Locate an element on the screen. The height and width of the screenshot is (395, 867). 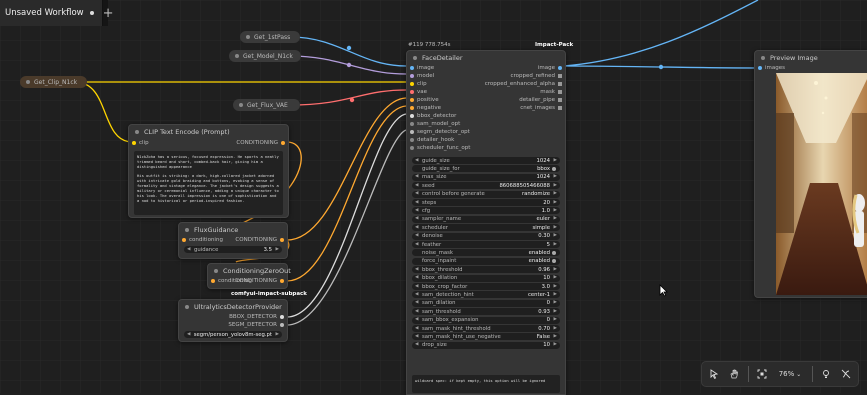
get-model-node: Get_Model_N1ck is located at coordinates (265, 56).